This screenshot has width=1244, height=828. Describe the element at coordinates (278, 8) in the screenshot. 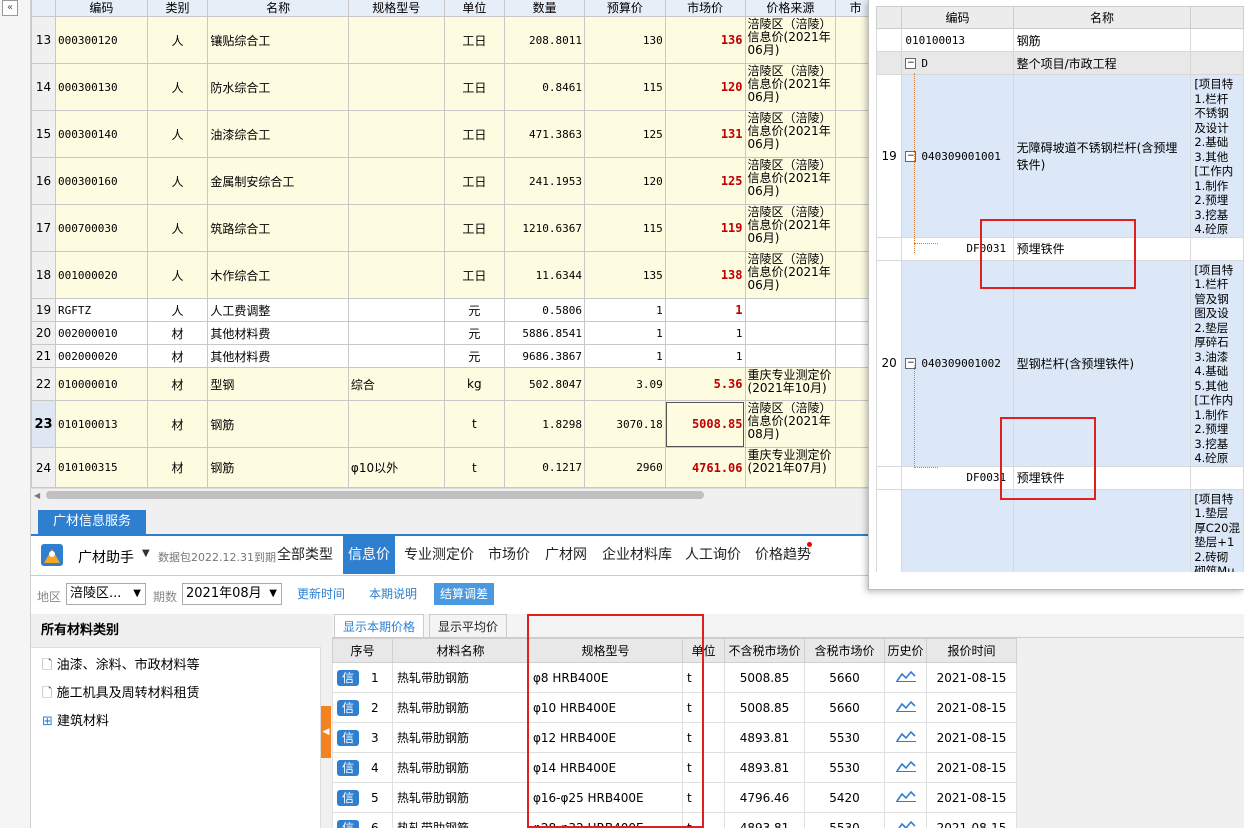

I see `name-header: 名称` at that location.